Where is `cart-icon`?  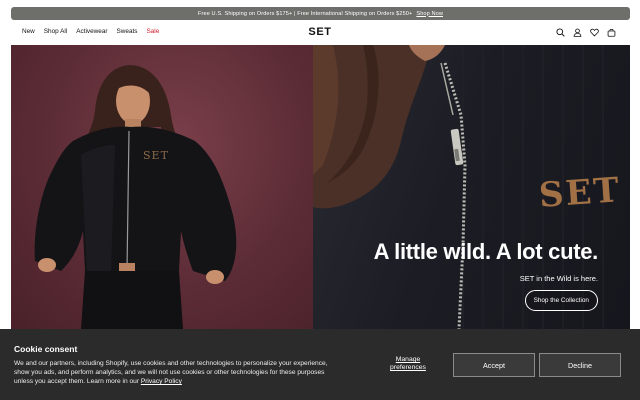
cart-icon is located at coordinates (611, 32).